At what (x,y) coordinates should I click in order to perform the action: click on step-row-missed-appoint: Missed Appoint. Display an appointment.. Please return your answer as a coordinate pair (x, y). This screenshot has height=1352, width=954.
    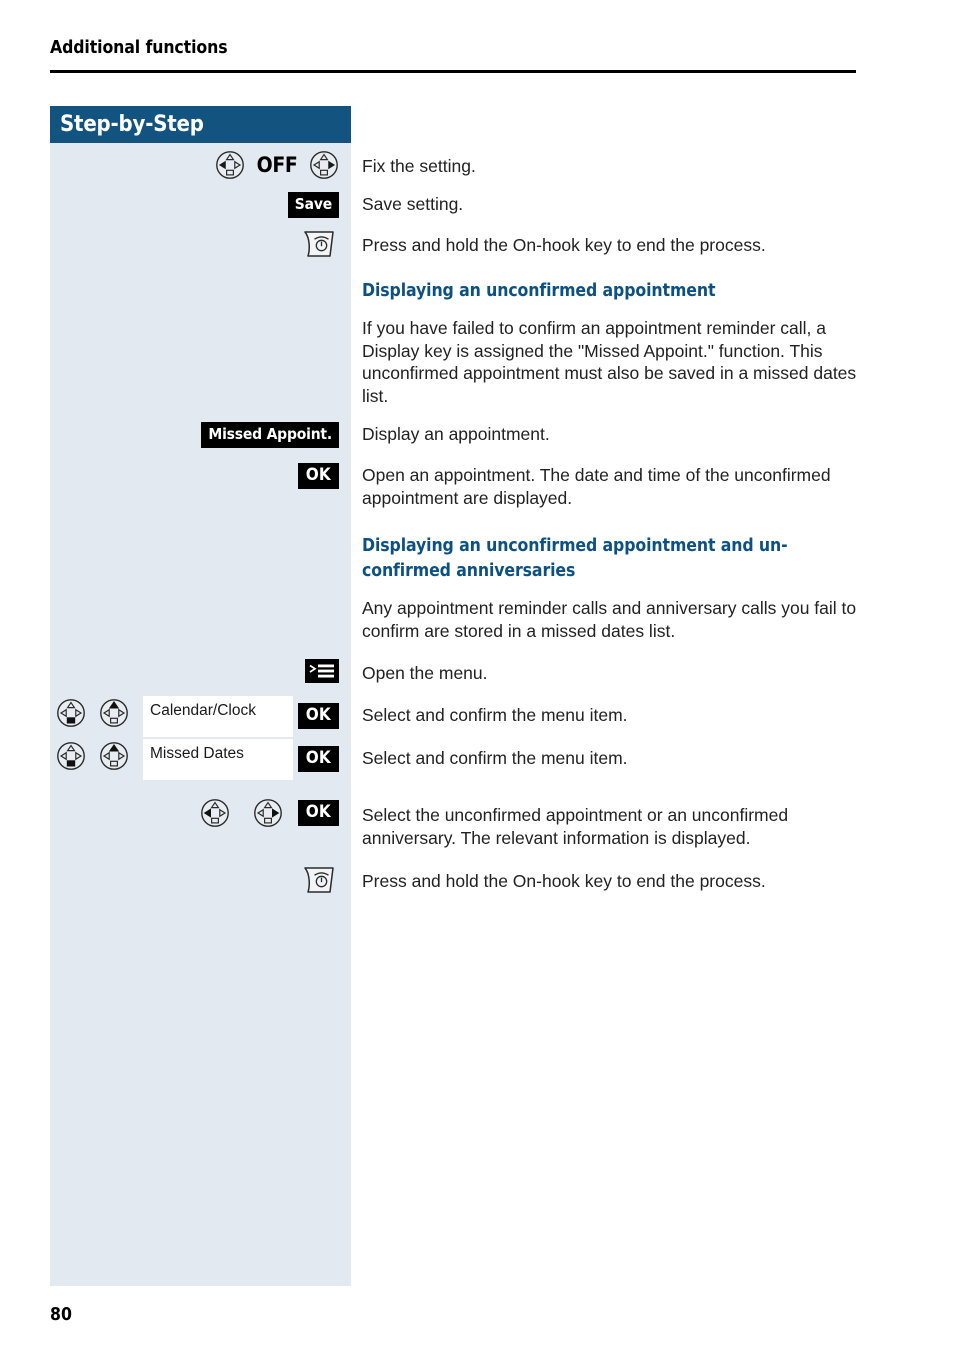
    Looking at the image, I should click on (477, 436).